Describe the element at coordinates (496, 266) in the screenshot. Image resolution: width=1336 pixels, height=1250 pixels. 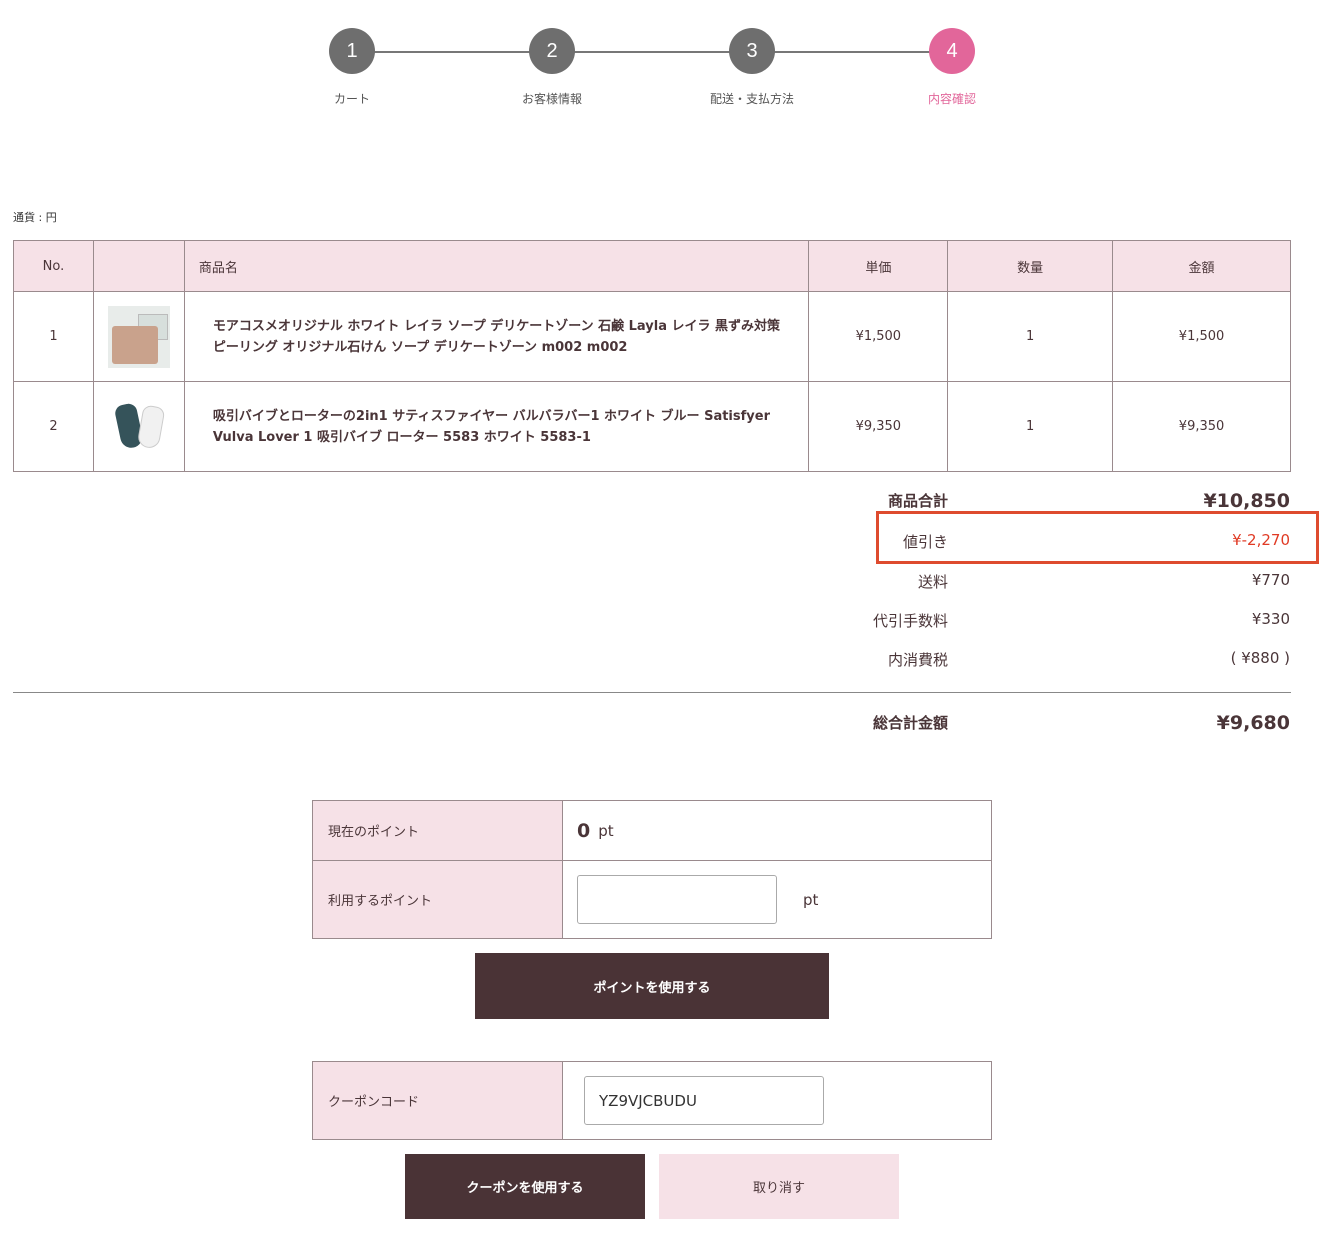
I see `col-name: 商品名` at that location.